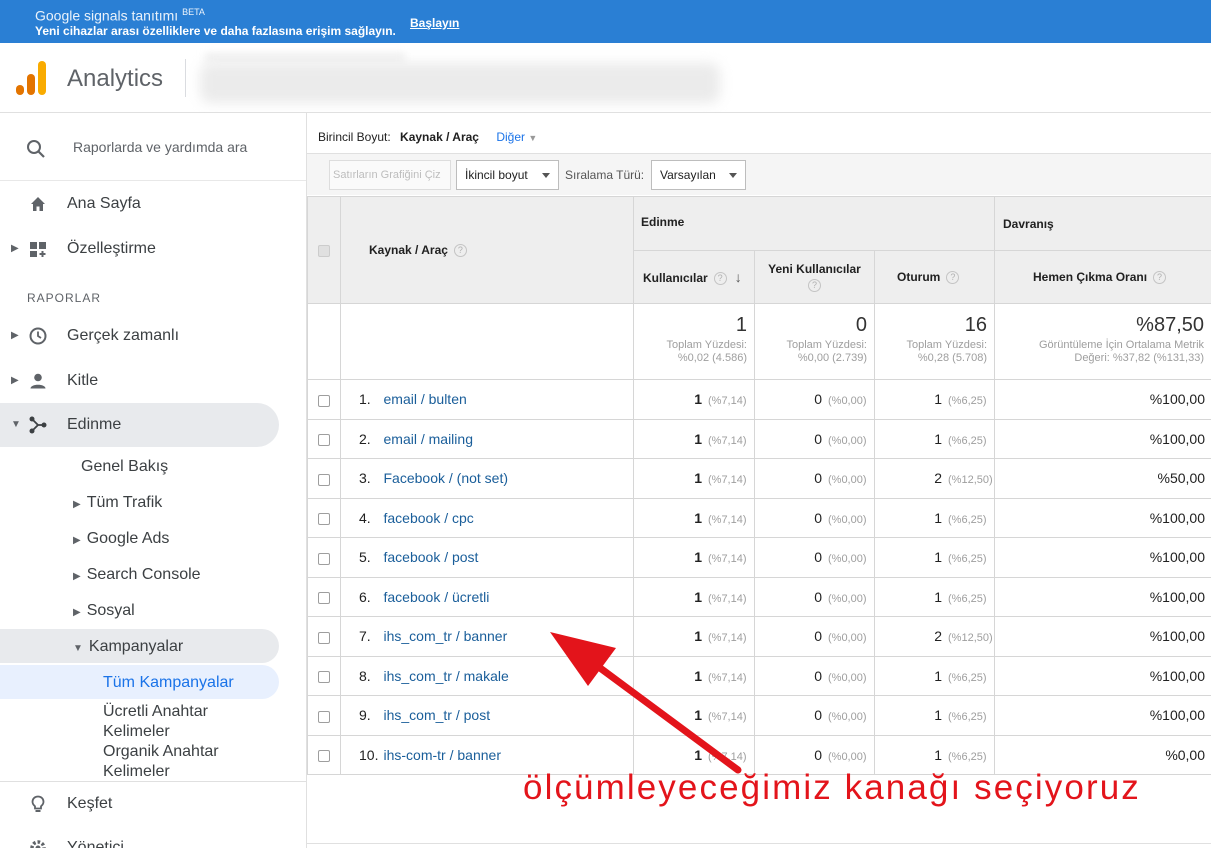 The width and height of the screenshot is (1211, 848). Describe the element at coordinates (362, 399) in the screenshot. I see `row-index: 1.` at that location.